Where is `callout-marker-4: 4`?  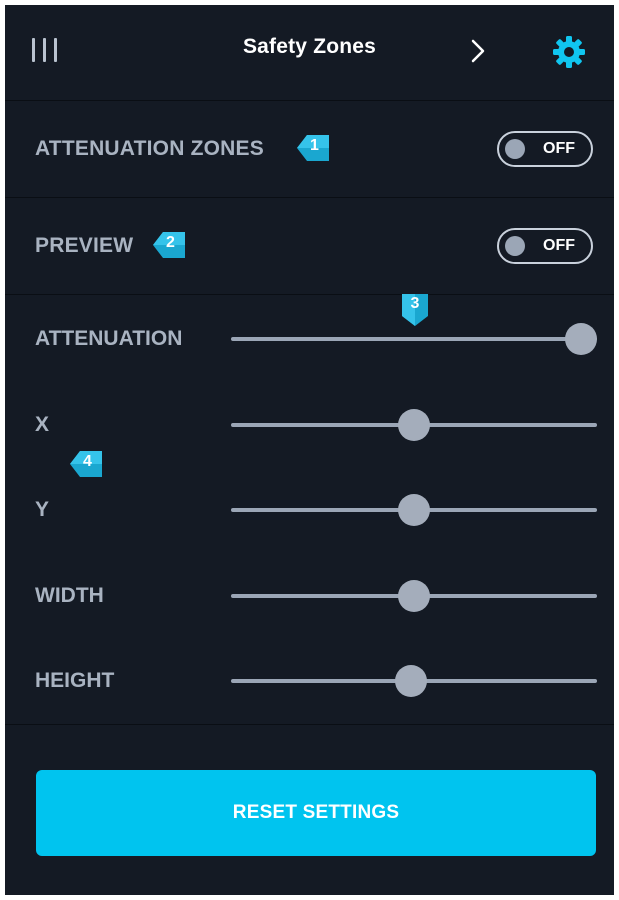 callout-marker-4: 4 is located at coordinates (87, 464).